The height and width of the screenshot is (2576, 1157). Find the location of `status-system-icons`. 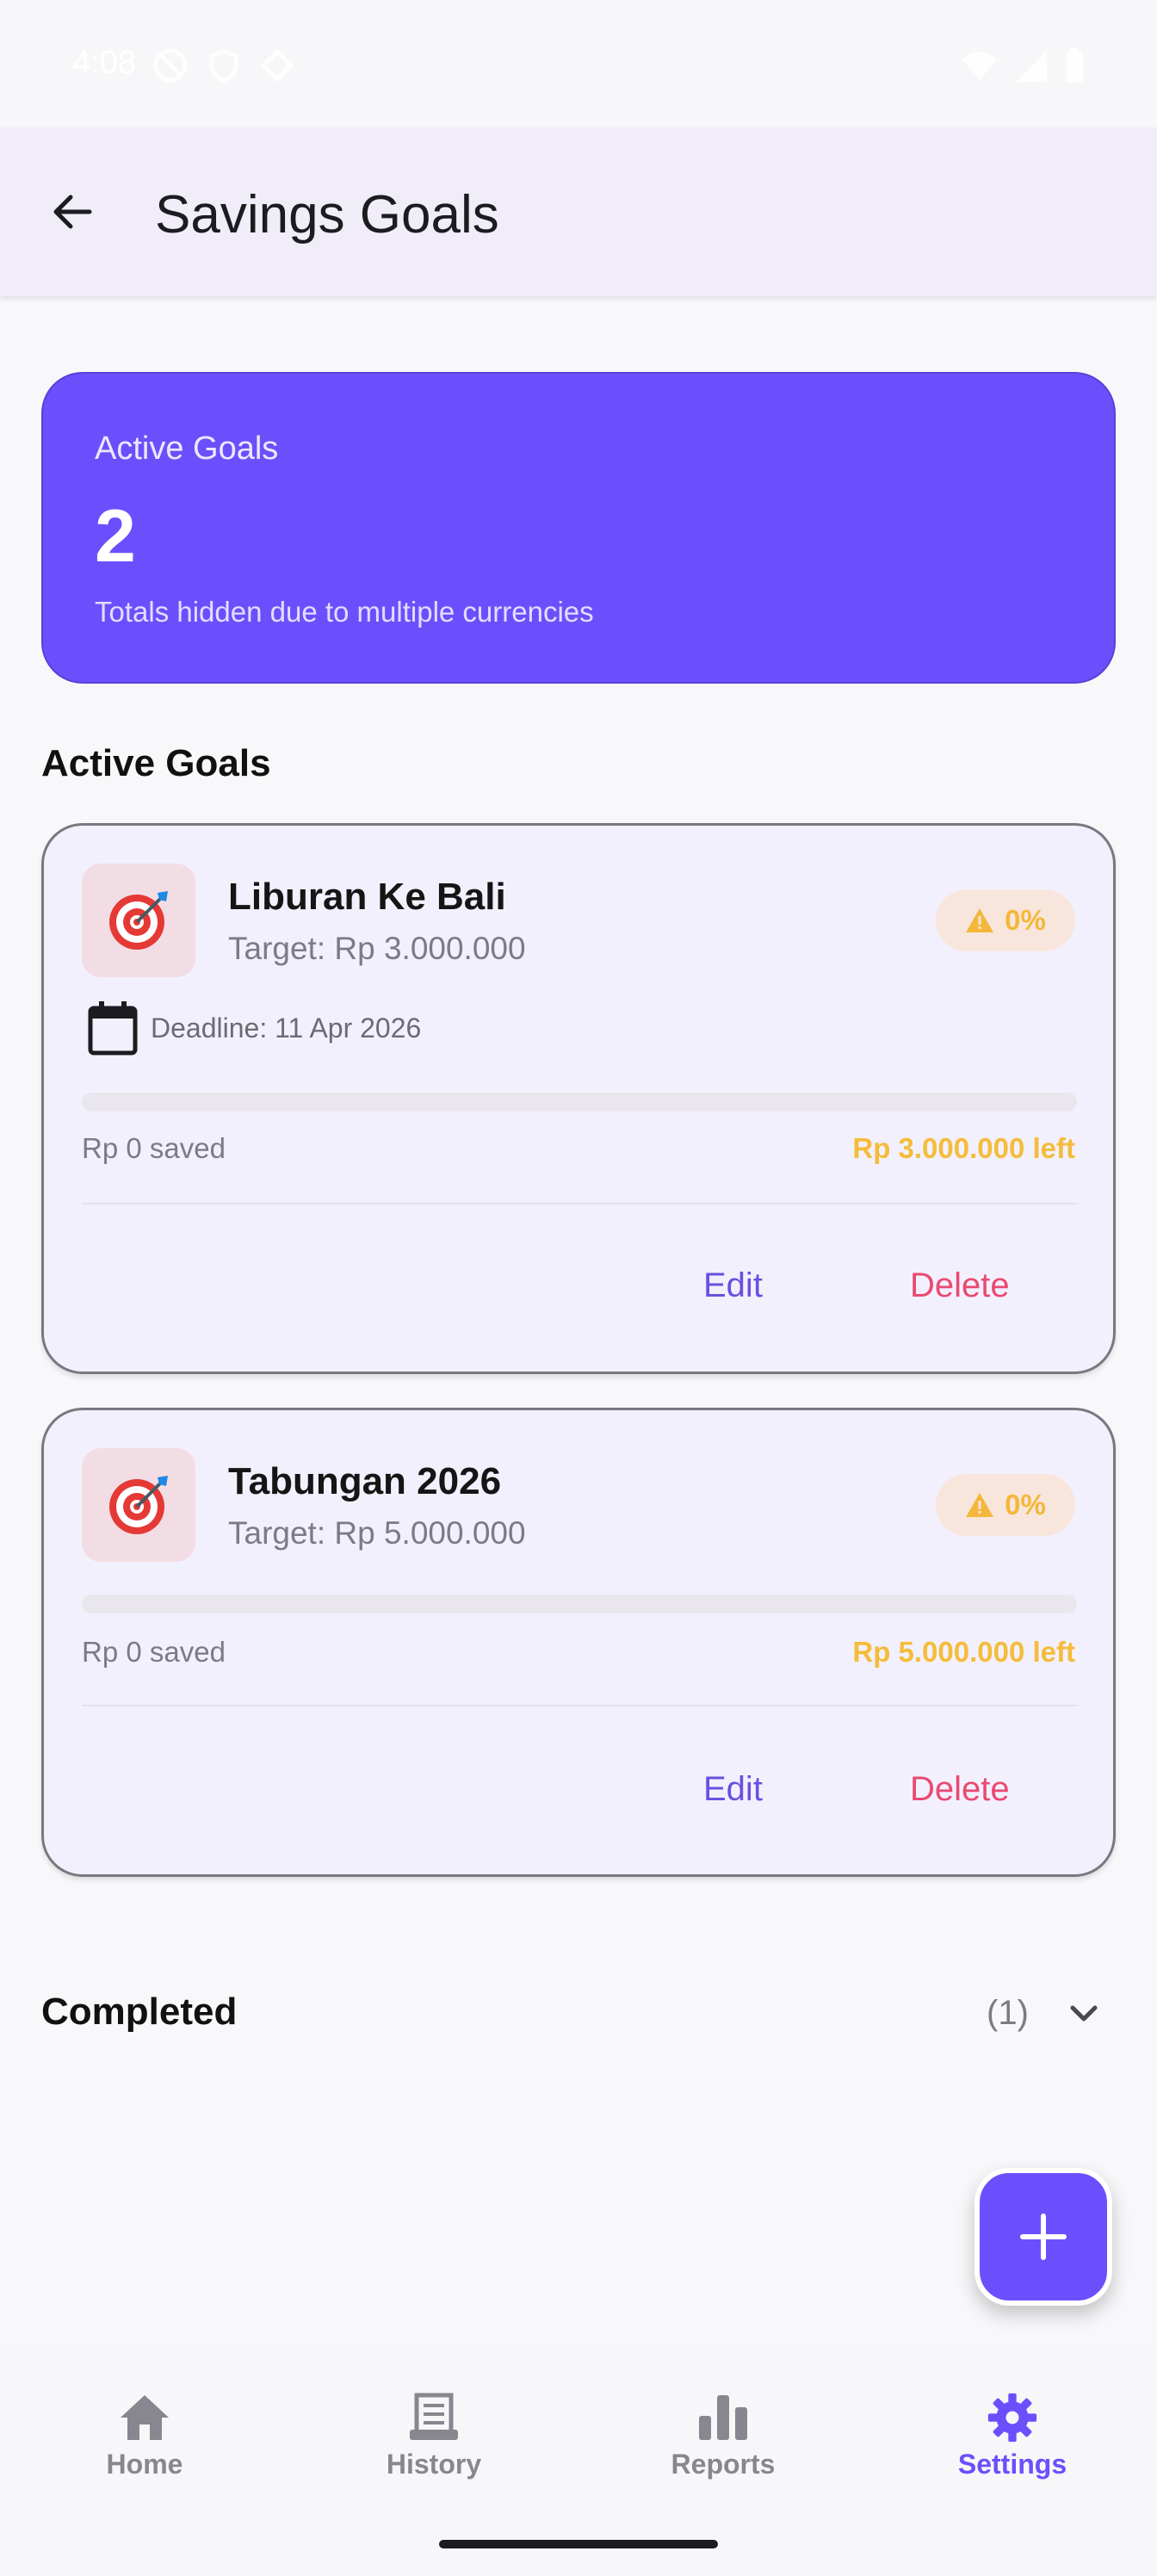

status-system-icons is located at coordinates (1023, 66).